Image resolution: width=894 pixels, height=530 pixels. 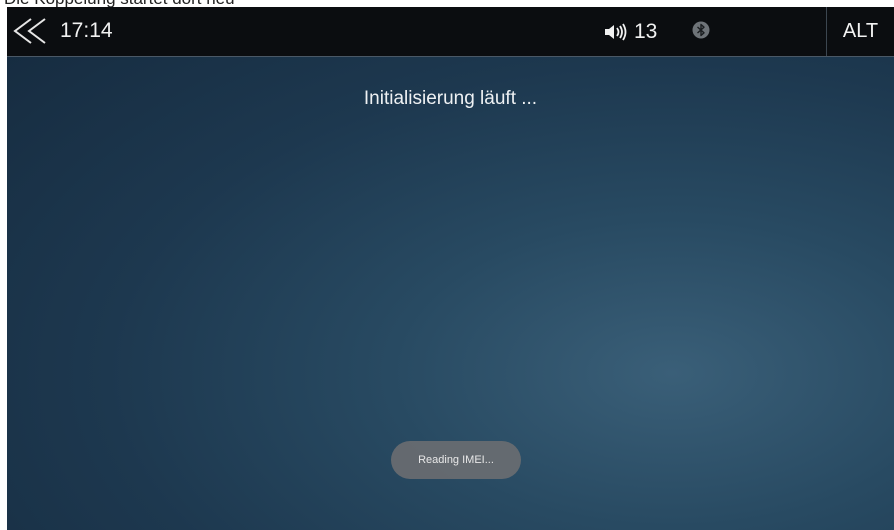 What do you see at coordinates (630, 32) in the screenshot?
I see `volume-indicator: 13` at bounding box center [630, 32].